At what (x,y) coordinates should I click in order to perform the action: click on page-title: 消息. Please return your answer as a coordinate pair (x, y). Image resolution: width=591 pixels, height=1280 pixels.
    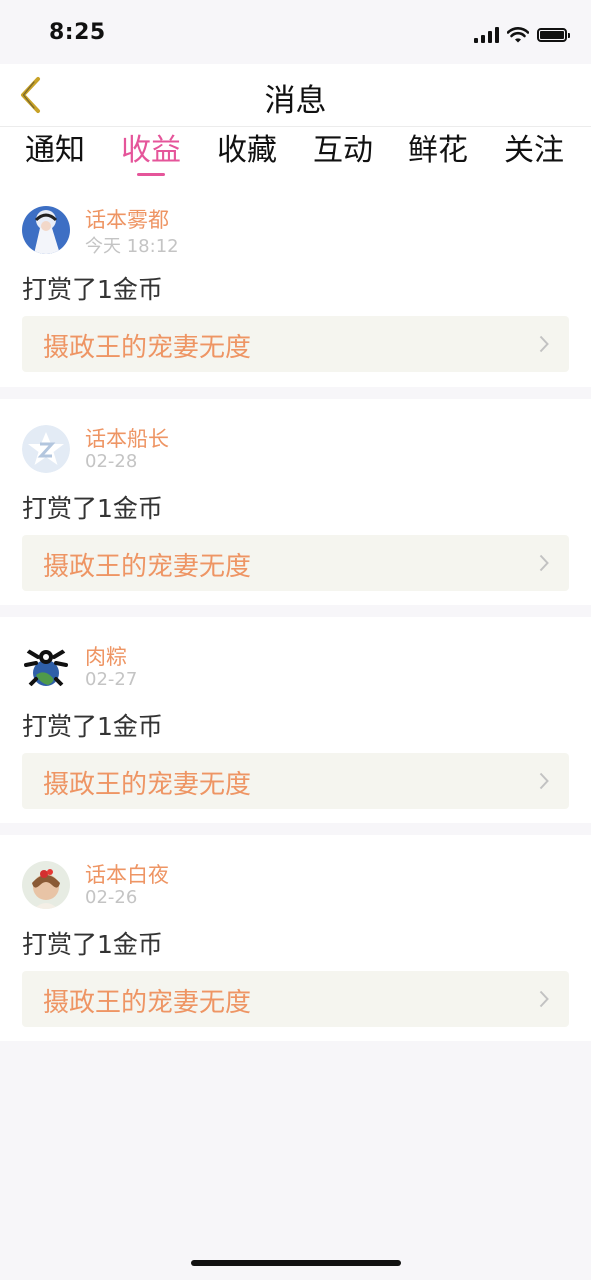
    Looking at the image, I should click on (295, 101).